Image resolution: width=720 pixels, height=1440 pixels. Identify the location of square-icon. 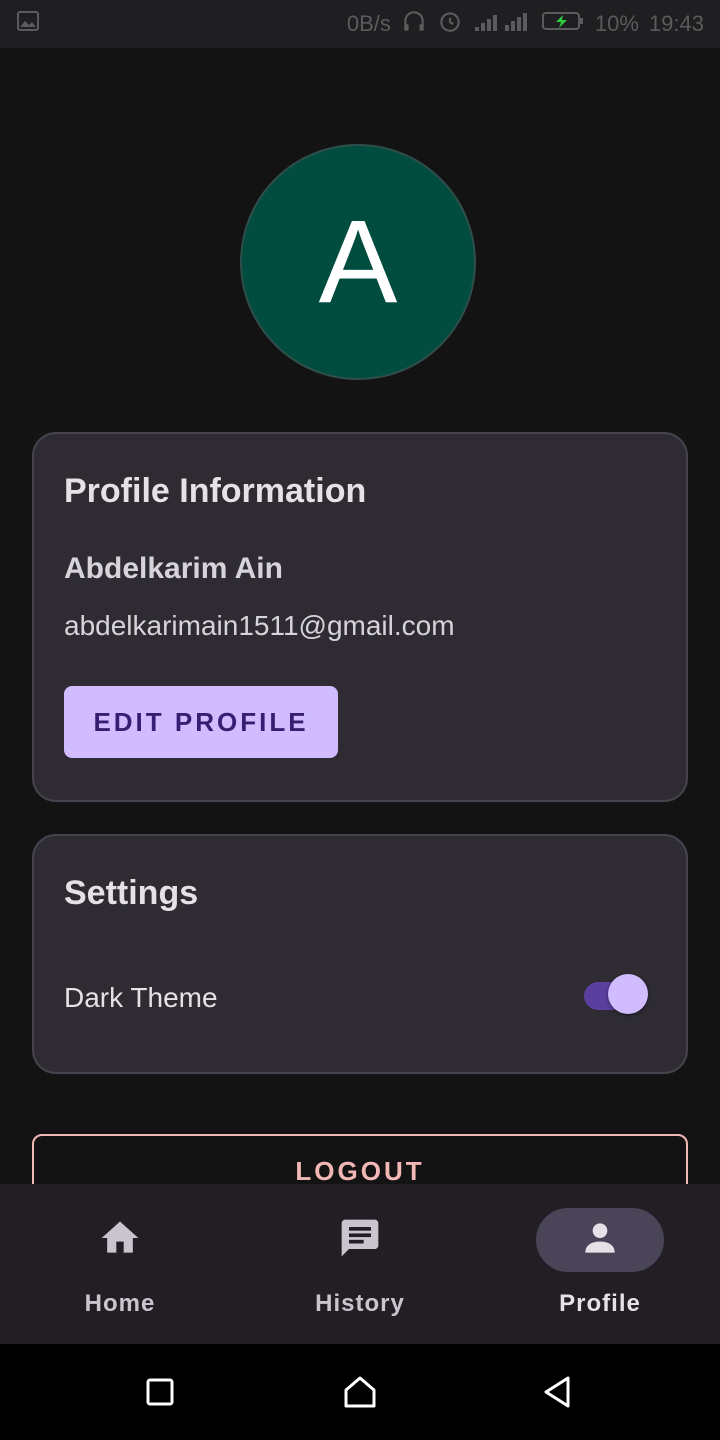
(160, 1397).